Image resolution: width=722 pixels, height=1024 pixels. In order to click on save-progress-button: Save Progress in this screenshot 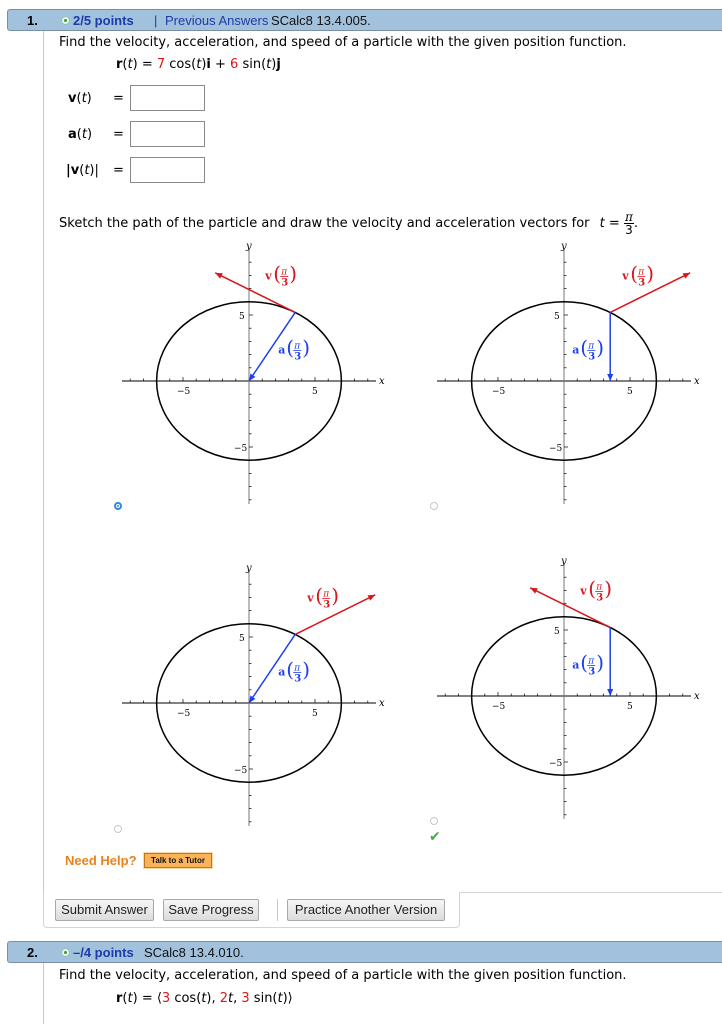, I will do `click(211, 910)`.